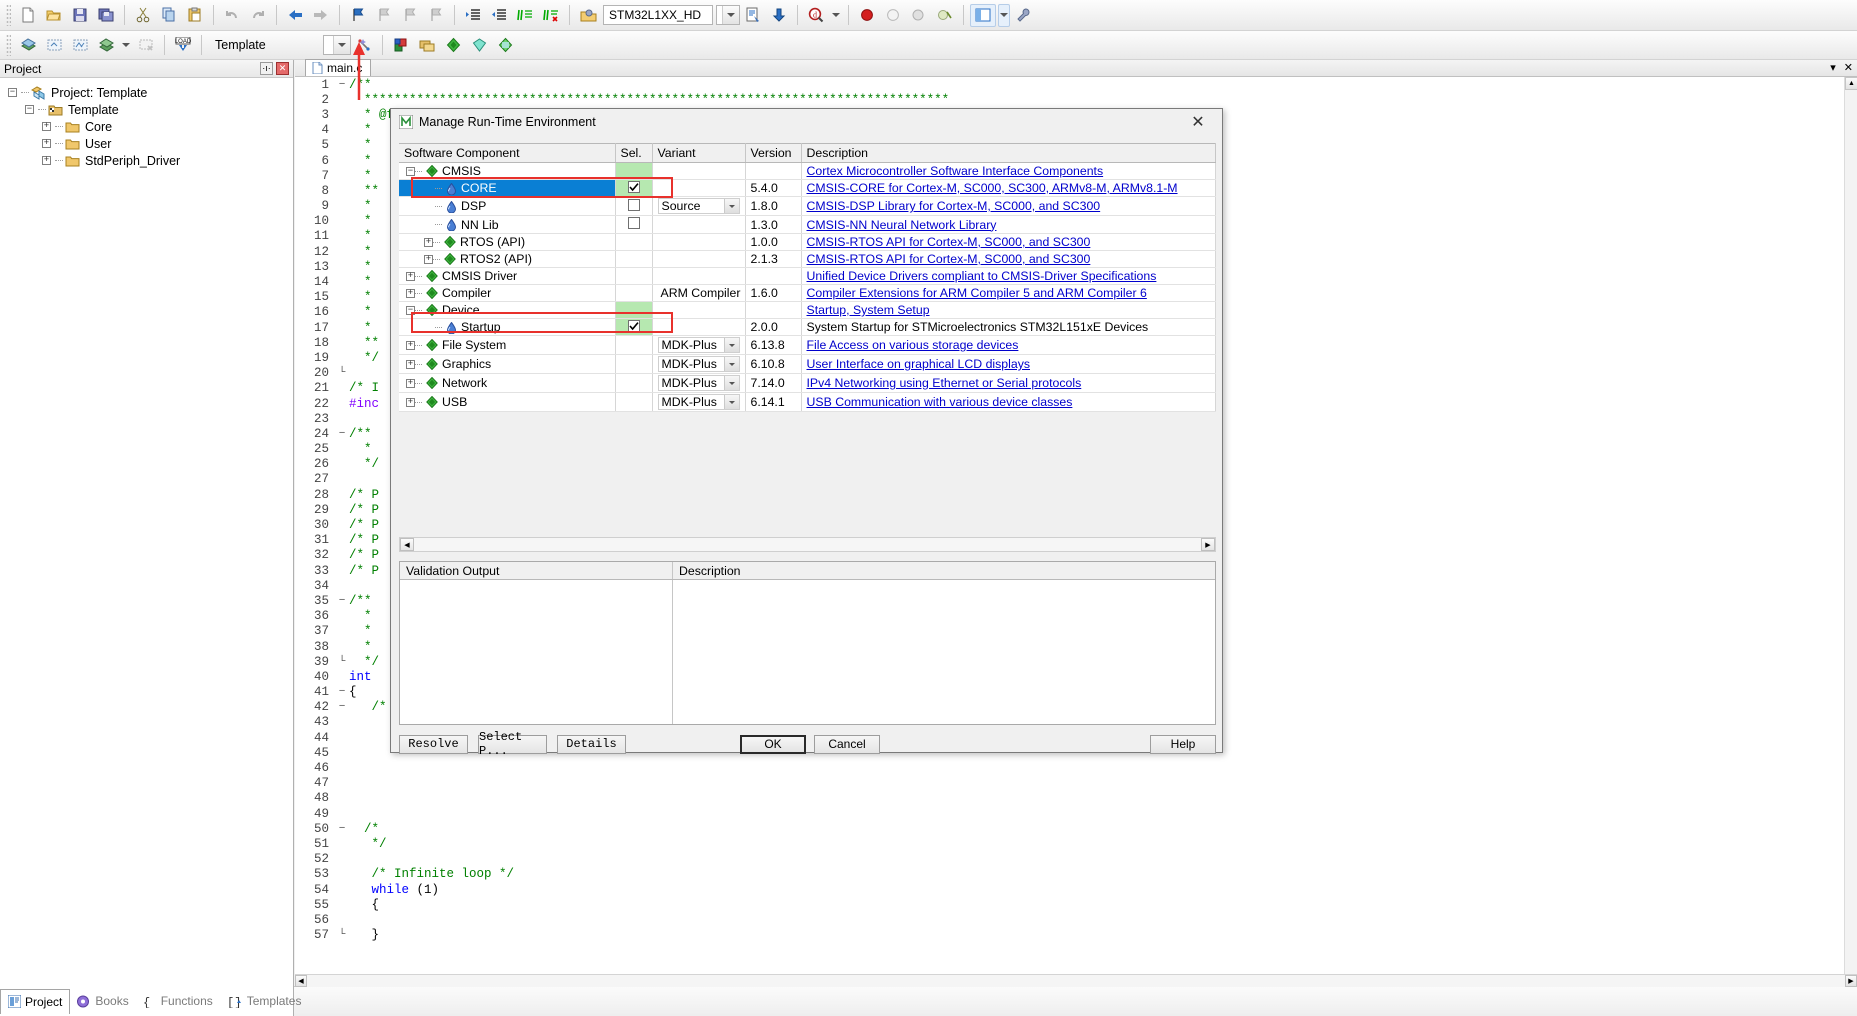  I want to click on disable-breakpoint-button, so click(893, 15).